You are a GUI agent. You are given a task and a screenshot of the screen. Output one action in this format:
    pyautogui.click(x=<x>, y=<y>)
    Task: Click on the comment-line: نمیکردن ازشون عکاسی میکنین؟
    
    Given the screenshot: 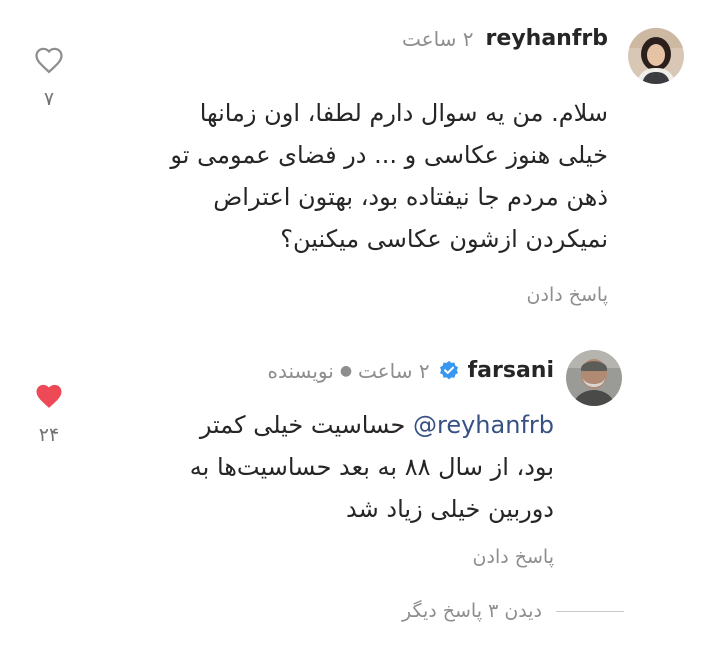 What is the action you would take?
    pyautogui.click(x=444, y=239)
    